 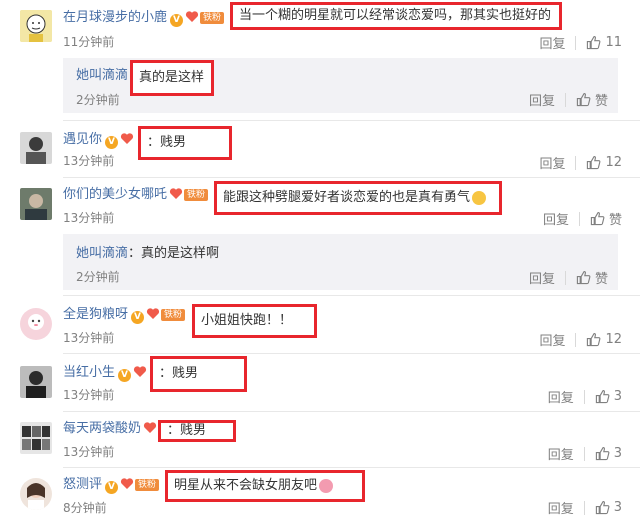 I want to click on username-link: 你们的美少女哪吒, so click(x=115, y=194).